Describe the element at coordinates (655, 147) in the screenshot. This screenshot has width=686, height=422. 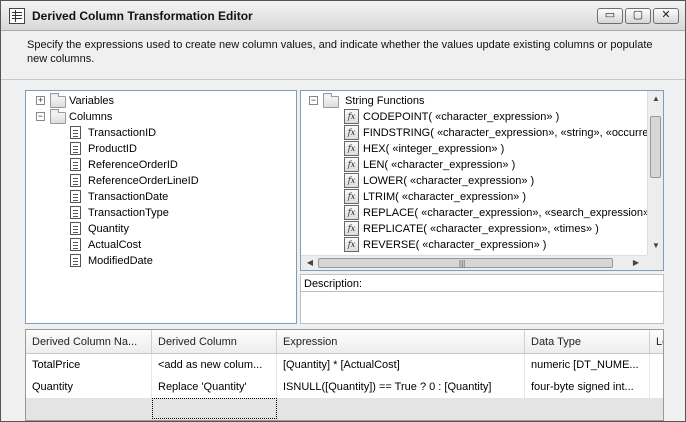
I see `scroll-thumb` at that location.